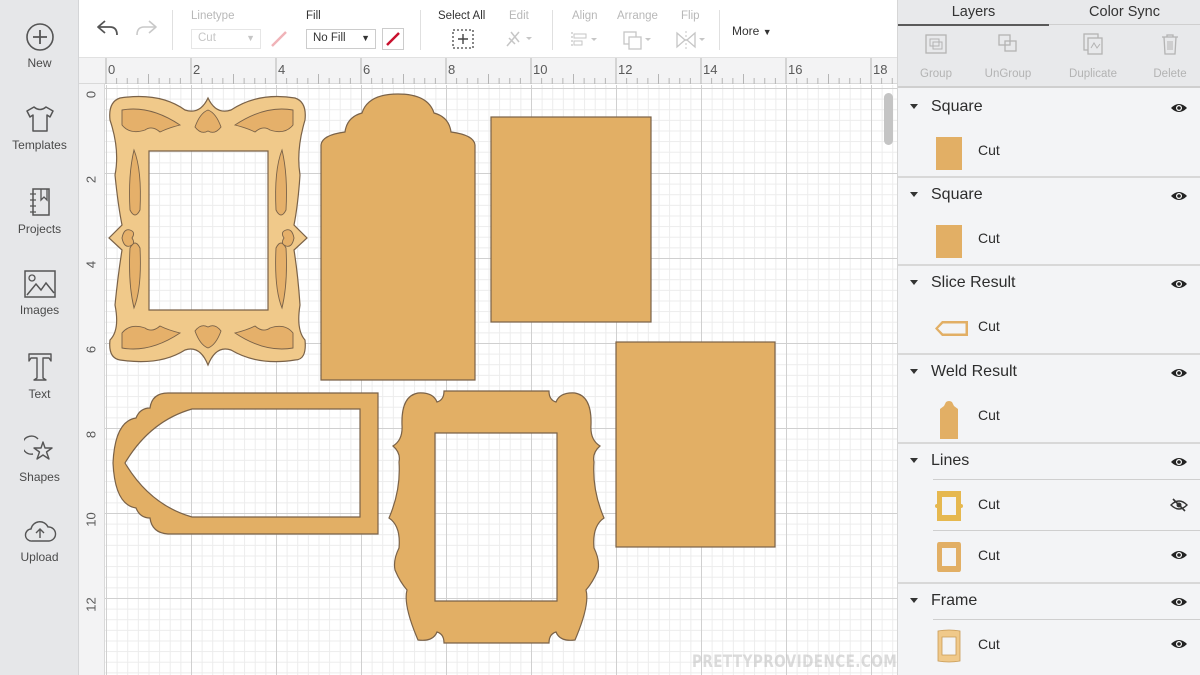  Describe the element at coordinates (888, 119) in the screenshot. I see `canvas-vertical-scrollbar` at that location.